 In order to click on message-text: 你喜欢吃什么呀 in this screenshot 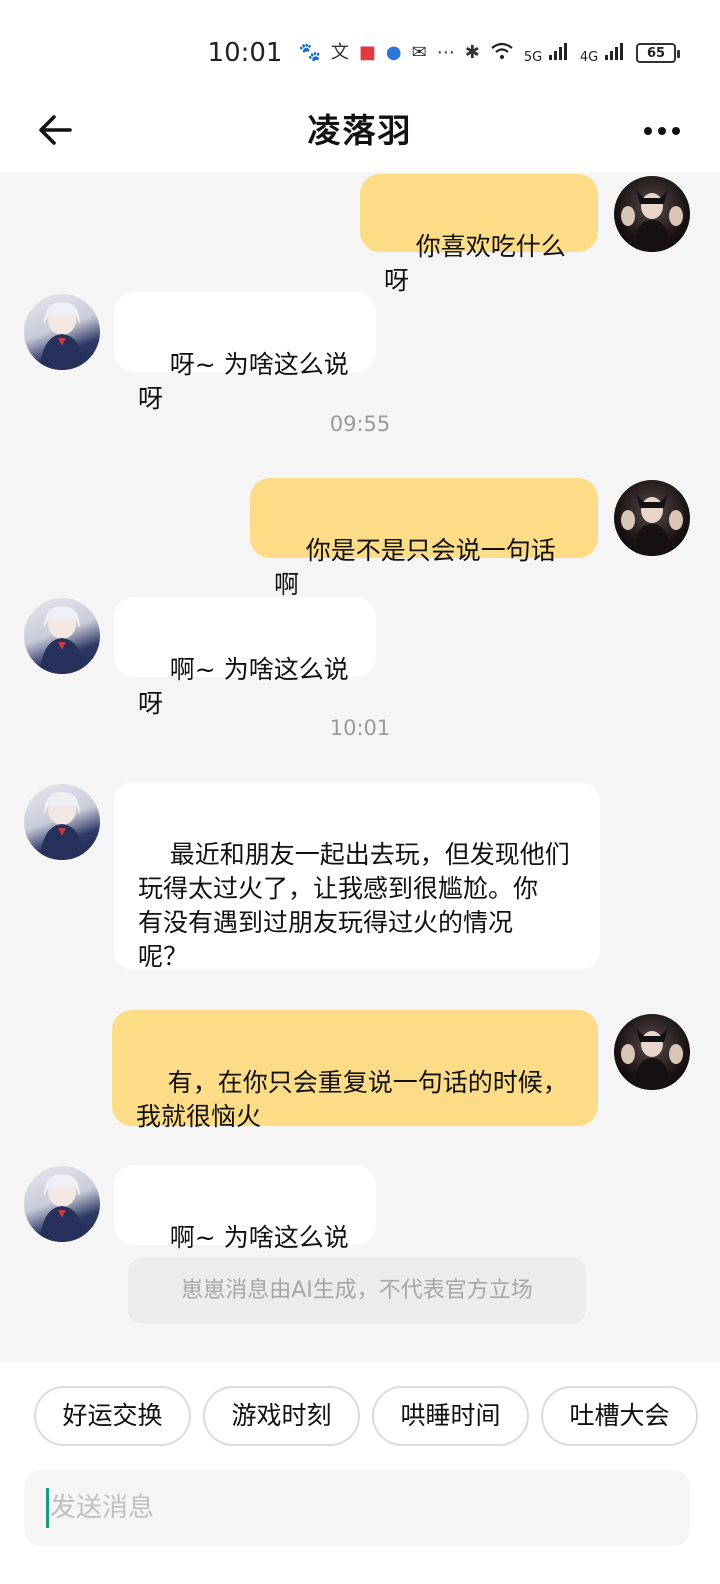, I will do `click(475, 263)`.